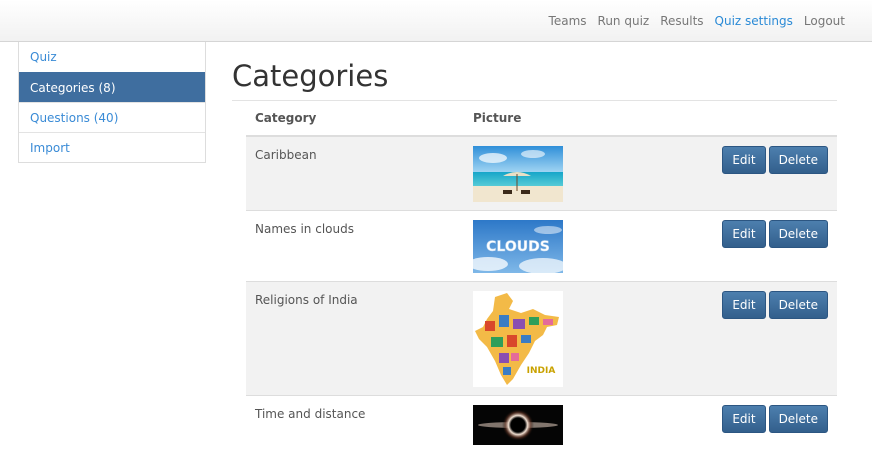  I want to click on table-row: Time and distance Edit Delete, so click(541, 425).